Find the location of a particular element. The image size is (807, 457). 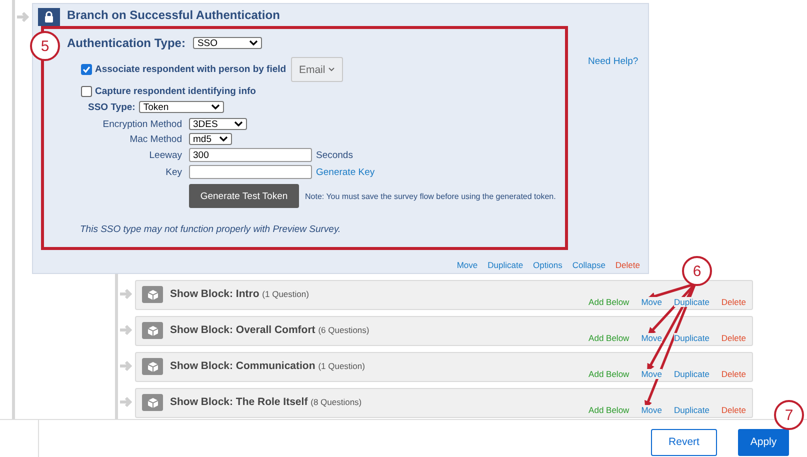

step-marker: 6 is located at coordinates (697, 271).